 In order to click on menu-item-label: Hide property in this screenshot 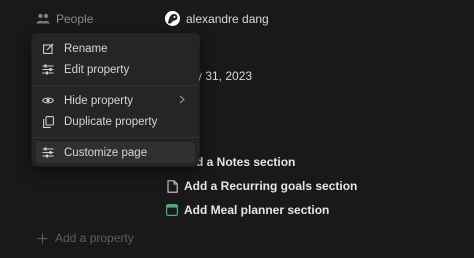, I will do `click(99, 100)`.